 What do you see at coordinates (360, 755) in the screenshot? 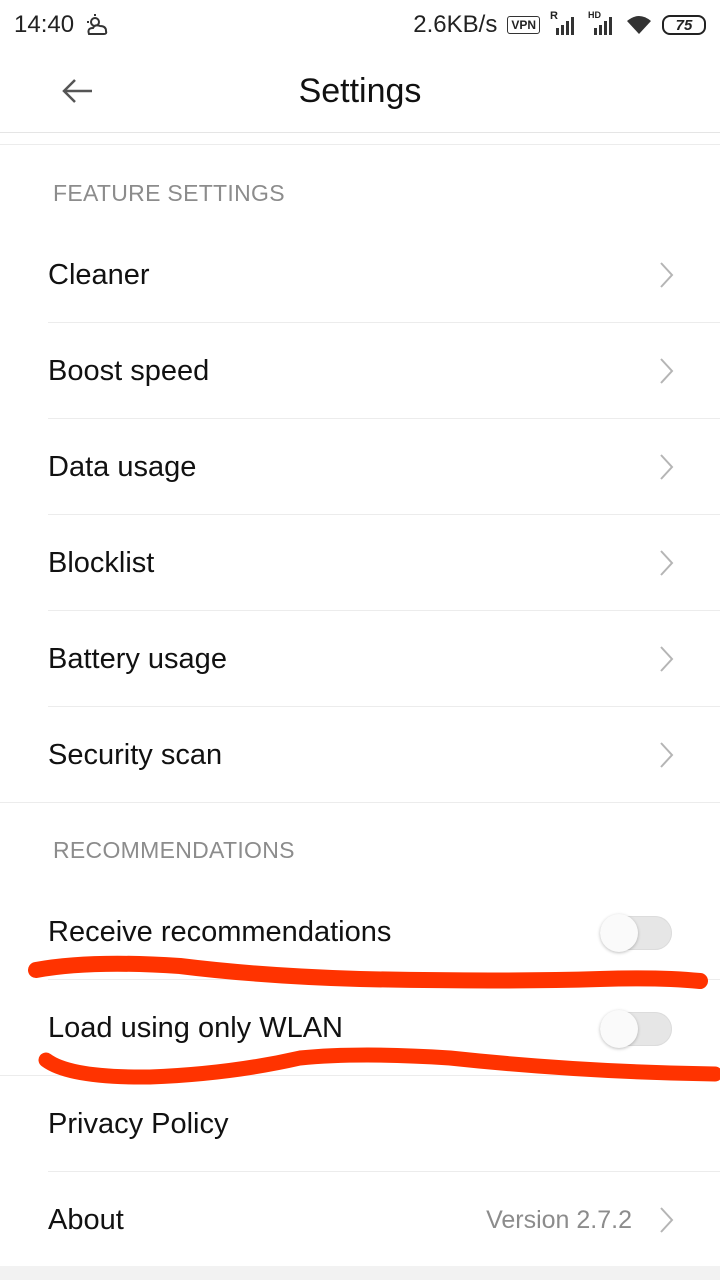
I see `settings-item-security-scan: Security scan` at bounding box center [360, 755].